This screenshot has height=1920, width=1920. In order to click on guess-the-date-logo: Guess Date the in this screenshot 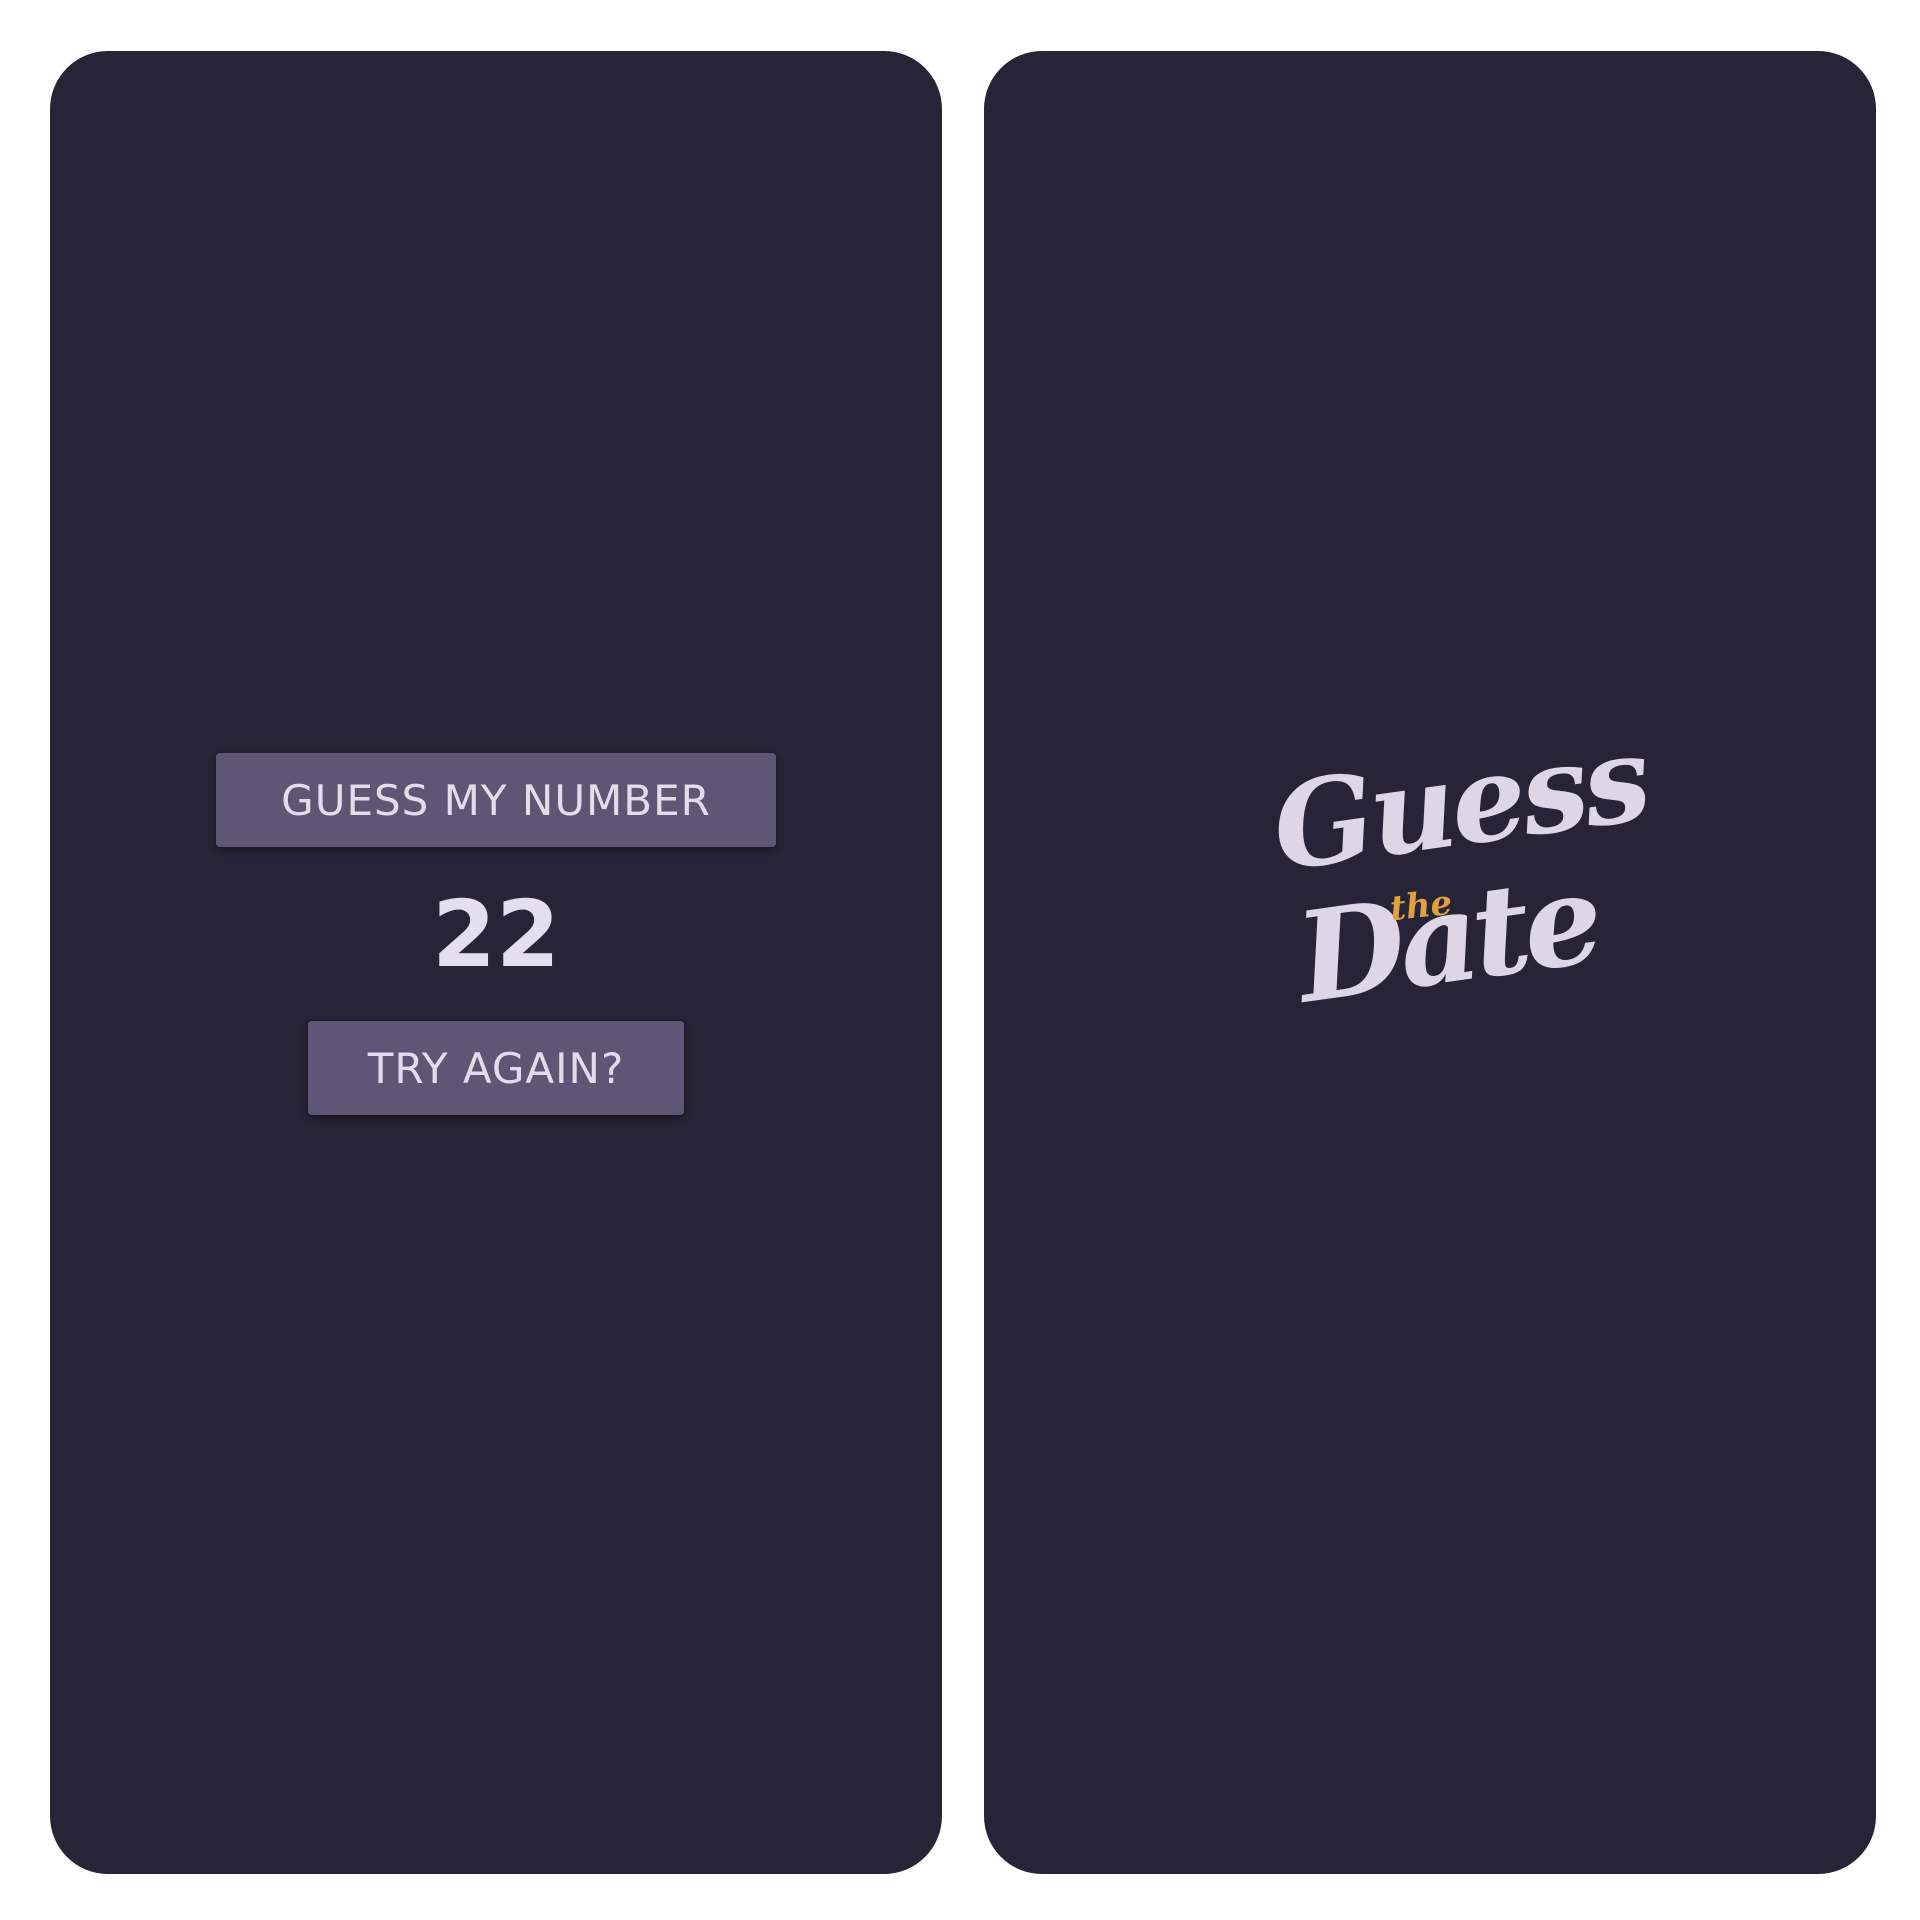, I will do `click(1457, 889)`.